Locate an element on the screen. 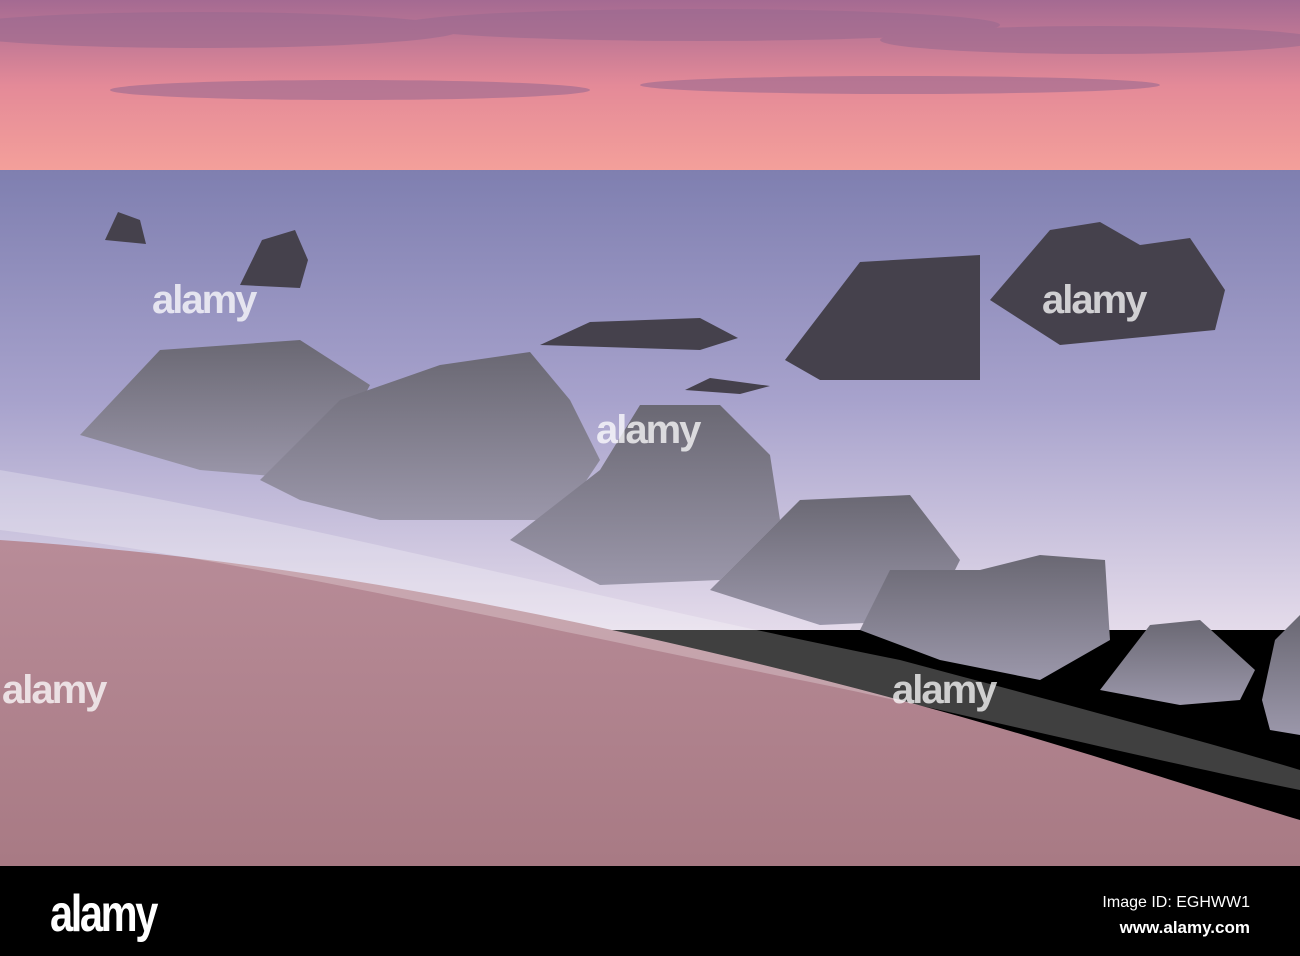  image-id: Image ID: EGHWW1 is located at coordinates (1176, 902).